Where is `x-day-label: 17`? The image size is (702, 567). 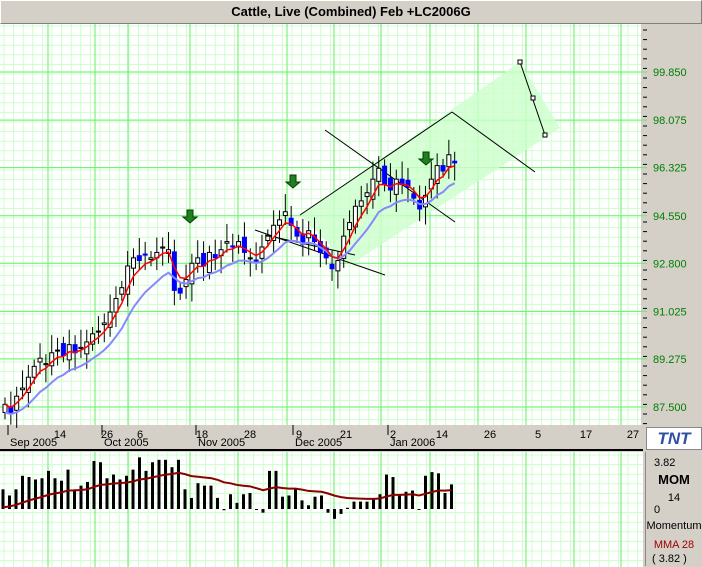 x-day-label: 17 is located at coordinates (586, 435).